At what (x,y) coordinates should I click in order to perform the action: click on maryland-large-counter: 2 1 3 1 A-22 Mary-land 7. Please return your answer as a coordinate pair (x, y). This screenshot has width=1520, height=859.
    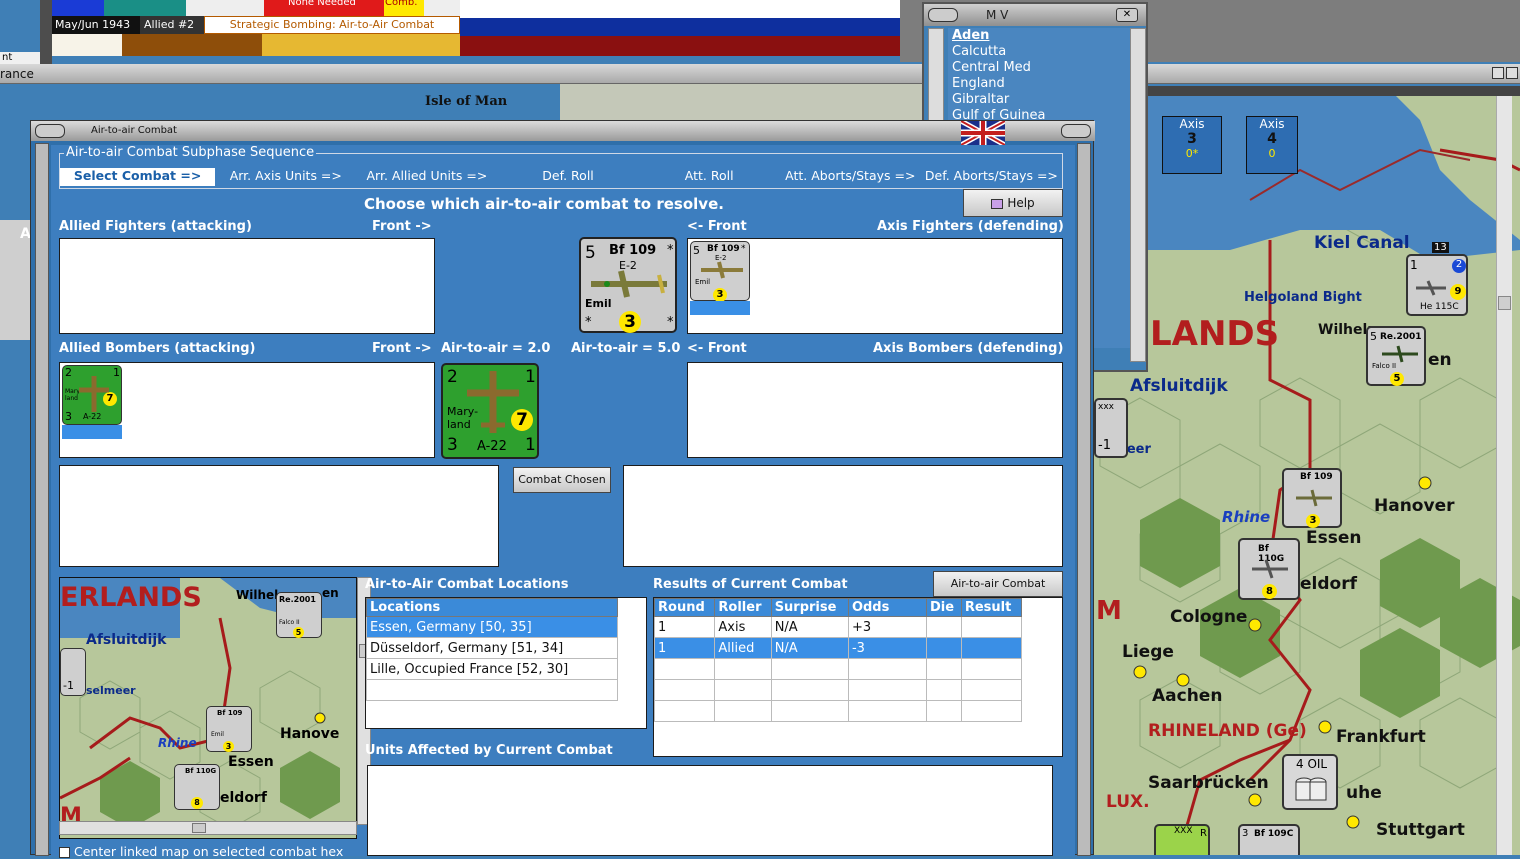
    Looking at the image, I should click on (490, 411).